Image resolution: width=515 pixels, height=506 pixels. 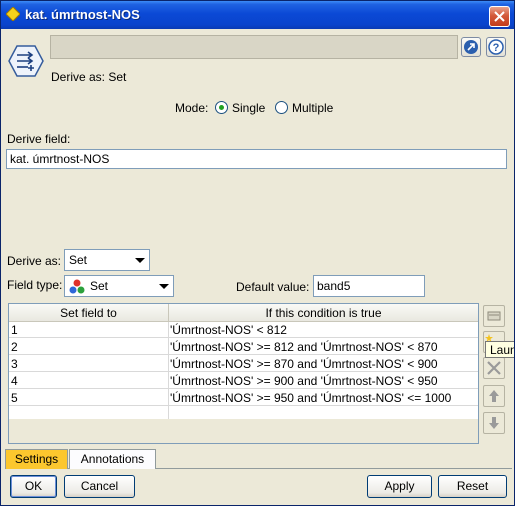 I want to click on mode-multiple-radio, so click(x=281, y=107).